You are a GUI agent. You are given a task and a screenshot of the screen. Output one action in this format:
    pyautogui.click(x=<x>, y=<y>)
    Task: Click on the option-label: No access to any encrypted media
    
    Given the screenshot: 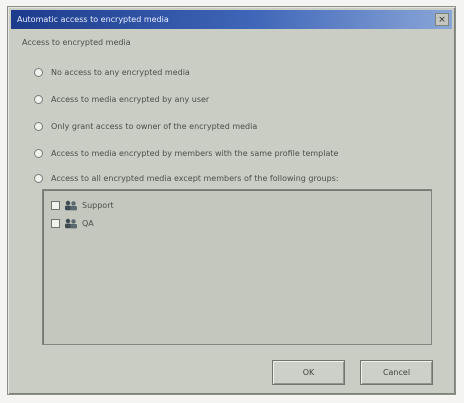 What is the action you would take?
    pyautogui.click(x=120, y=72)
    